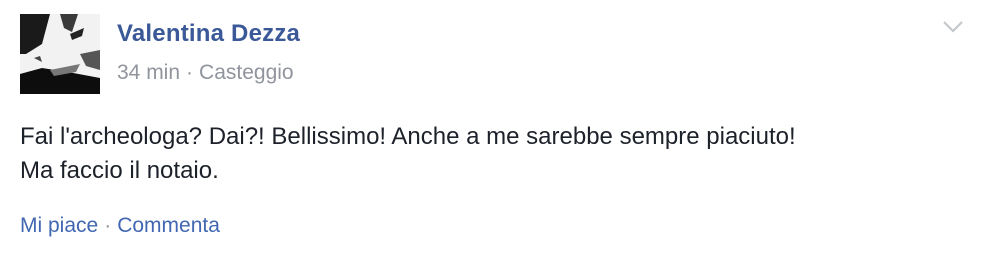 Image resolution: width=990 pixels, height=258 pixels. I want to click on like-link: Mi piace, so click(59, 225).